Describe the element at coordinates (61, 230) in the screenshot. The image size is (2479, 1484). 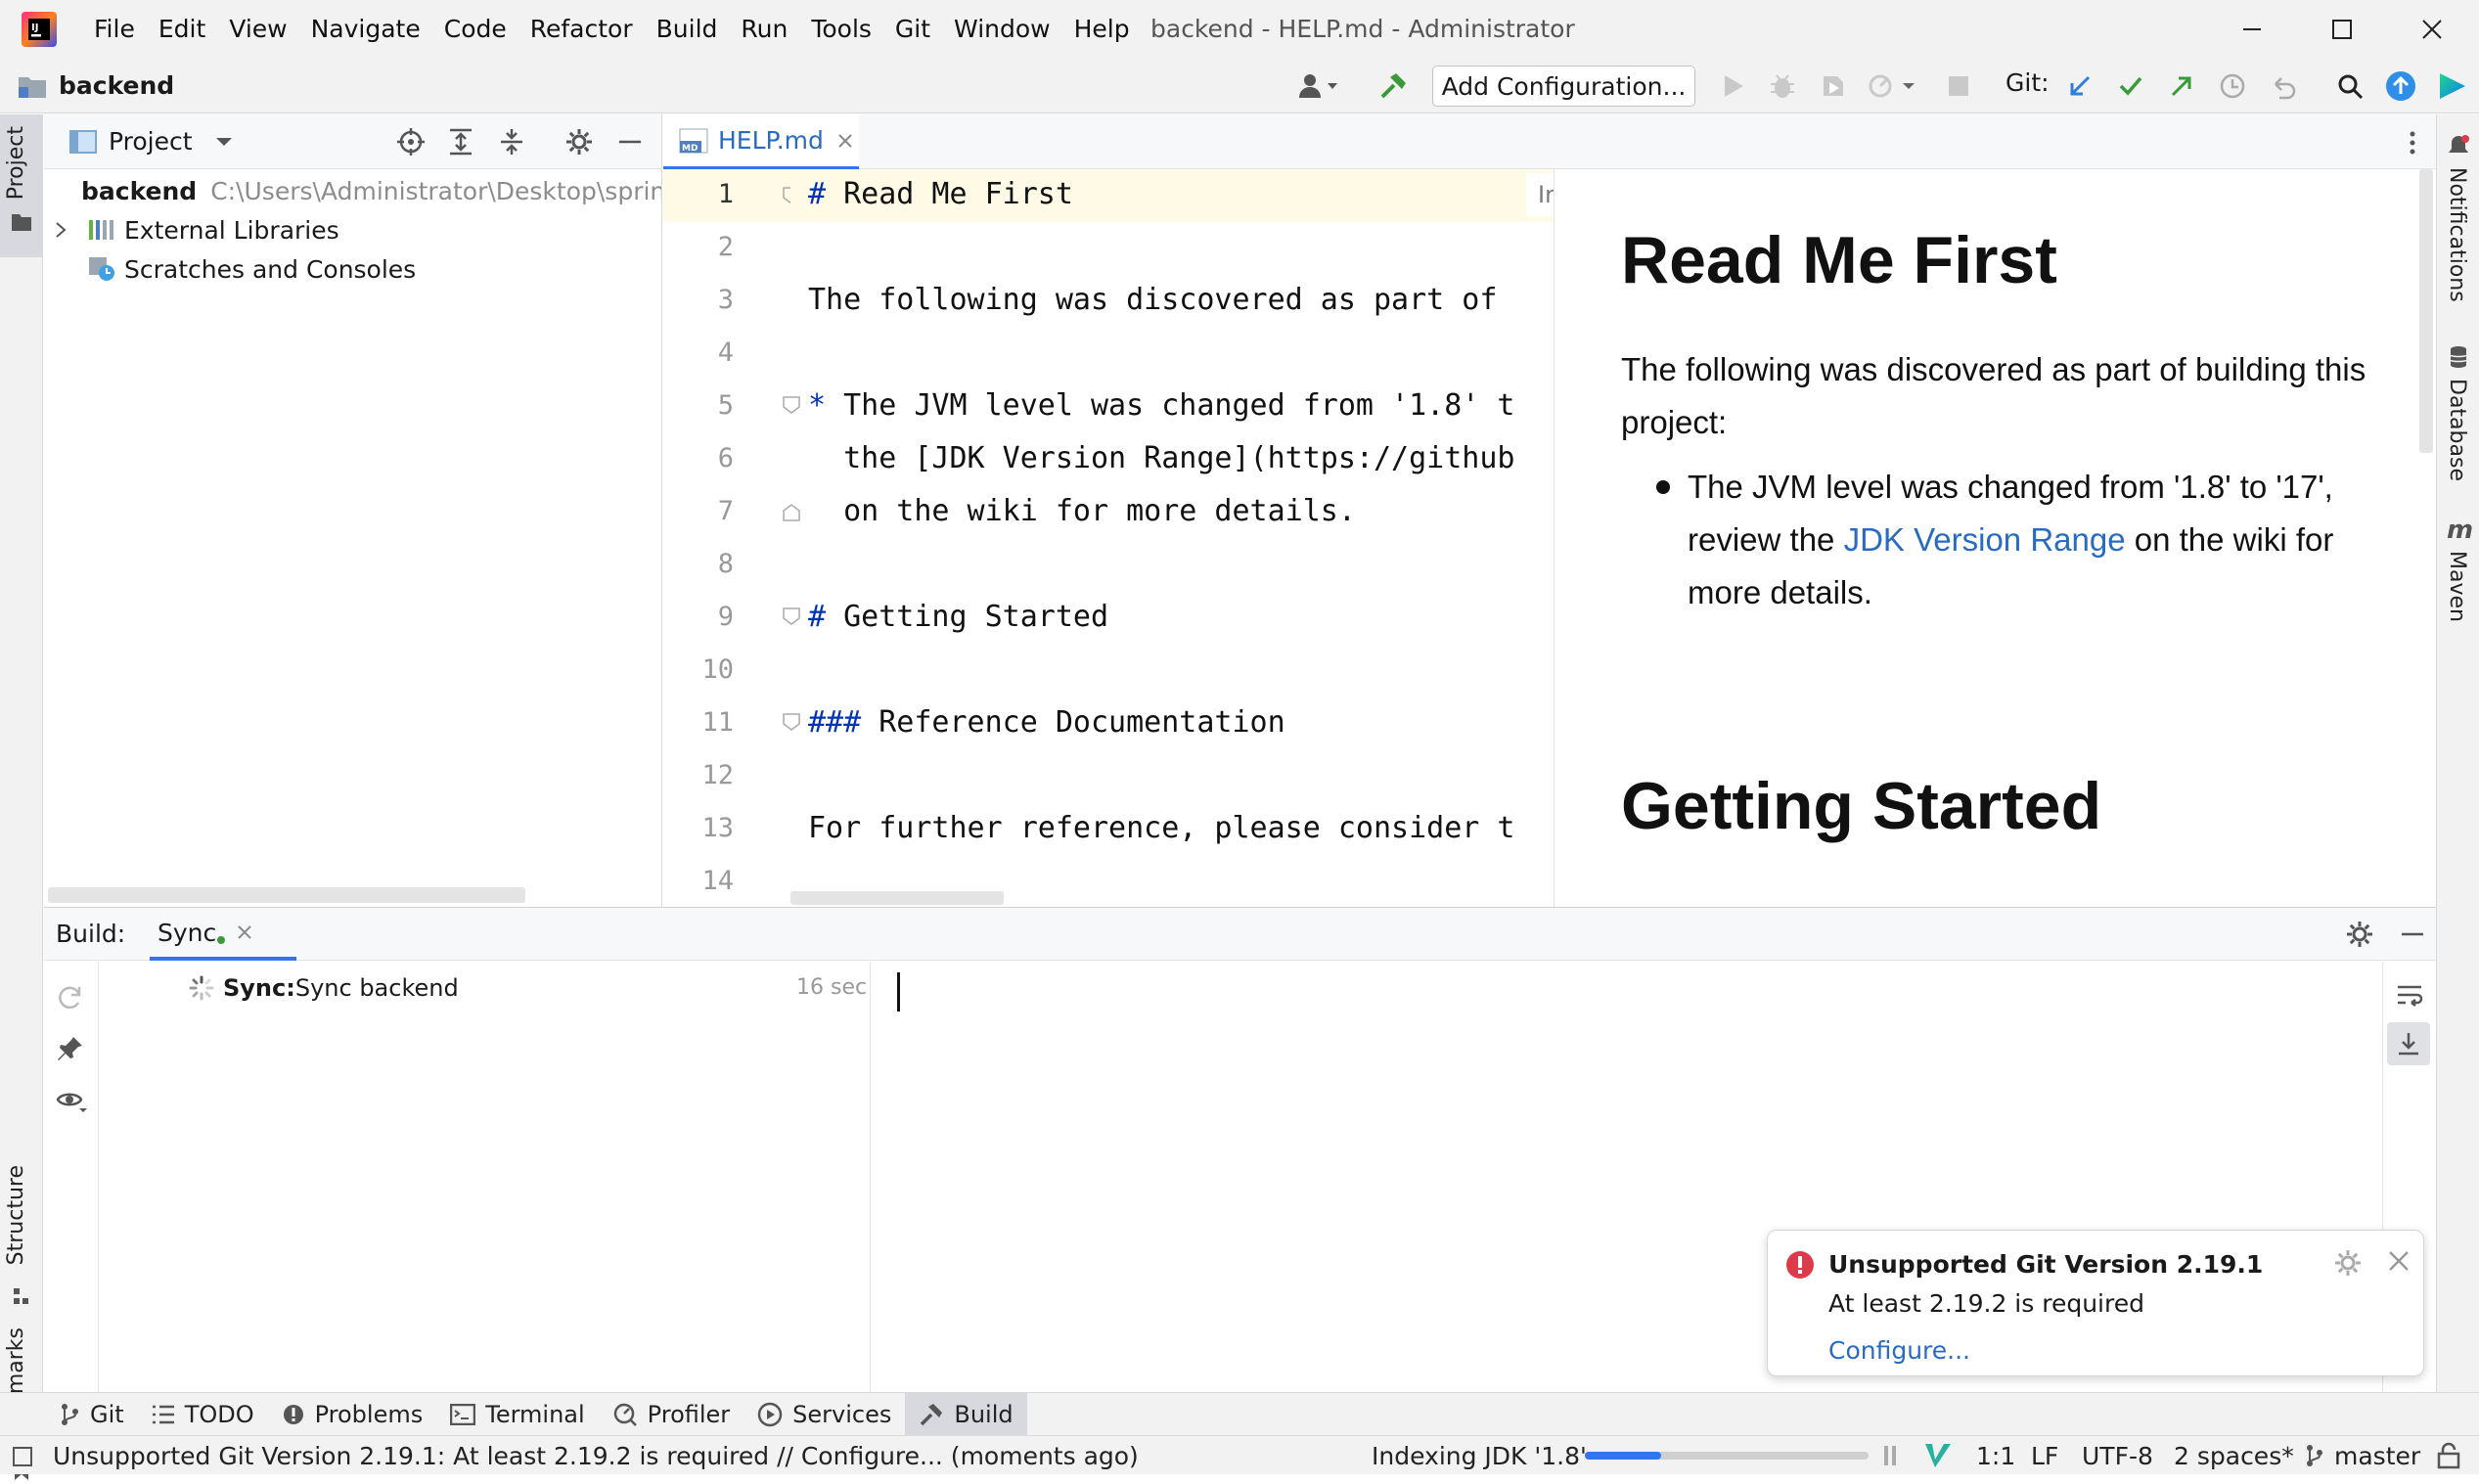
I see `chevron-right-icon` at that location.